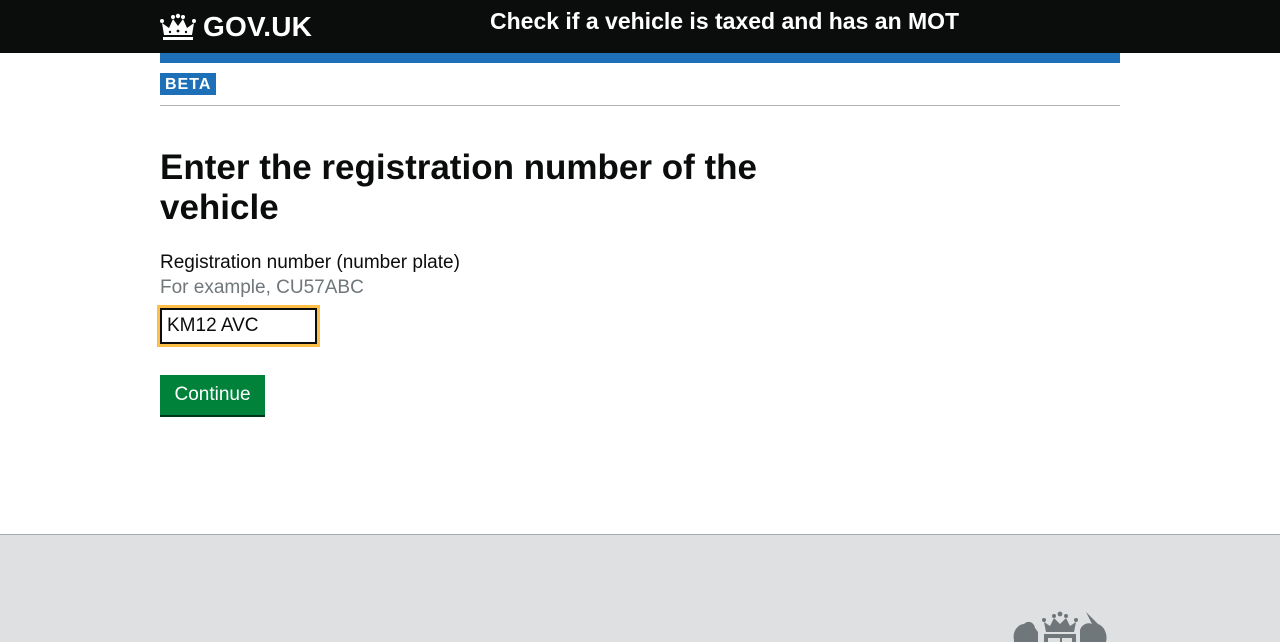  Describe the element at coordinates (310, 262) in the screenshot. I see `registration-label: Registration number (number plate)` at that location.